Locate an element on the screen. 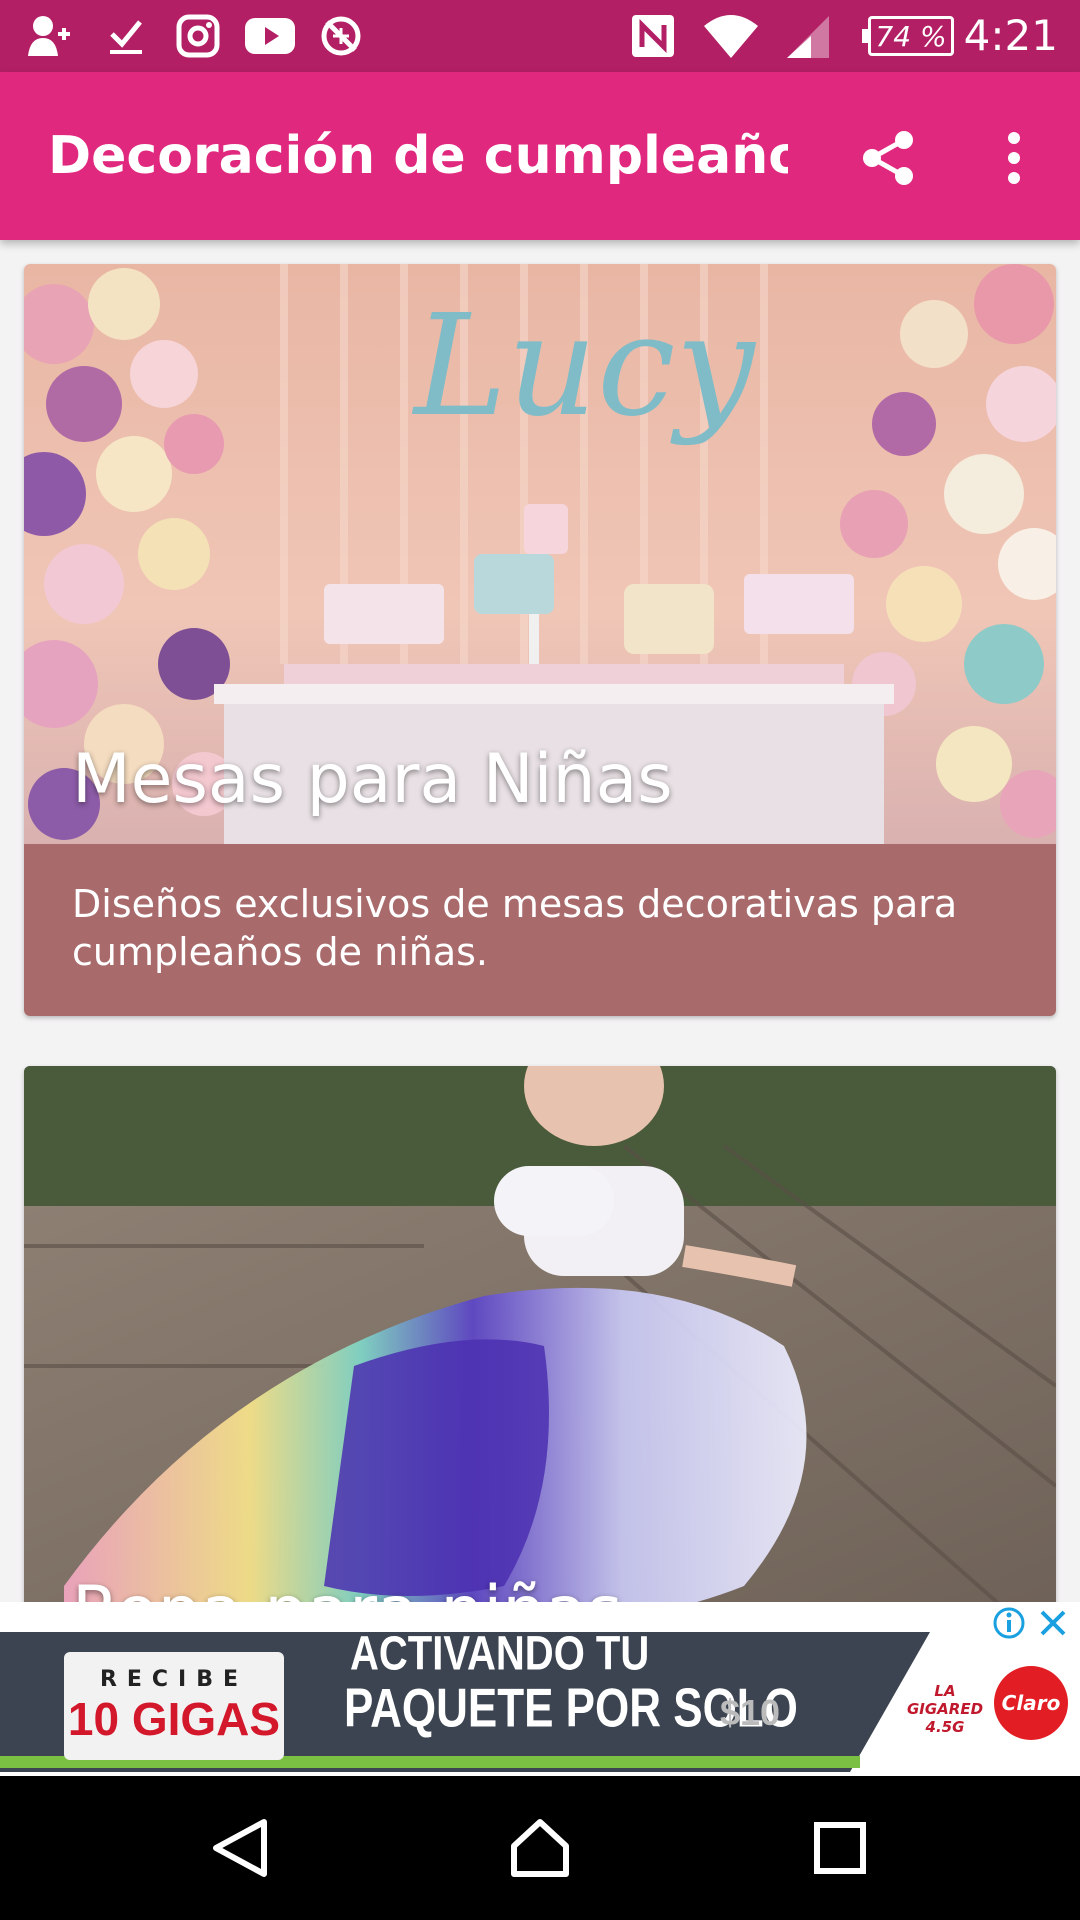 The width and height of the screenshot is (1080, 1920). share-icon is located at coordinates (888, 158).